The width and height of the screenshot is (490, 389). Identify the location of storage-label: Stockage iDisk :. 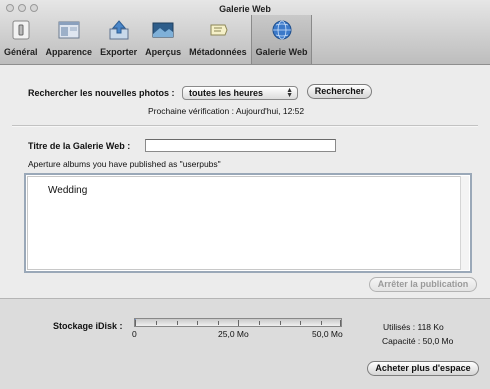
(88, 326).